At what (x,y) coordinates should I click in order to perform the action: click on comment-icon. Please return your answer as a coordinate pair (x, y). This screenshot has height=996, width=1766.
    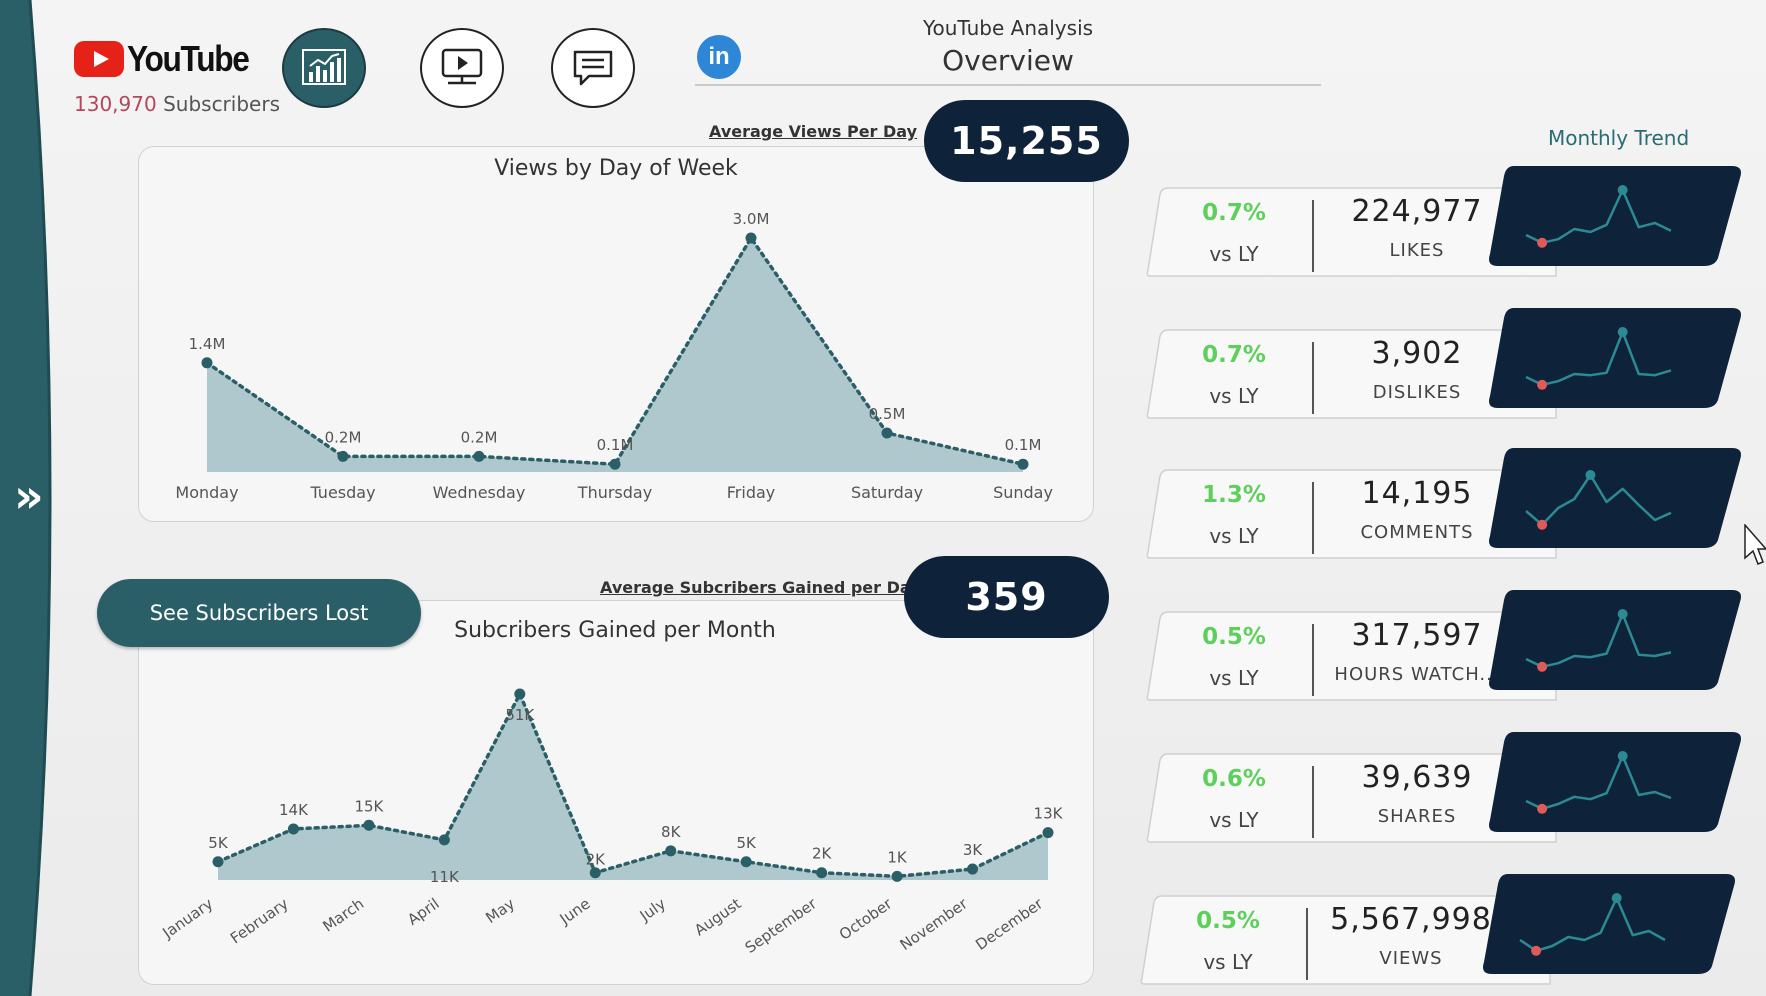
    Looking at the image, I should click on (593, 68).